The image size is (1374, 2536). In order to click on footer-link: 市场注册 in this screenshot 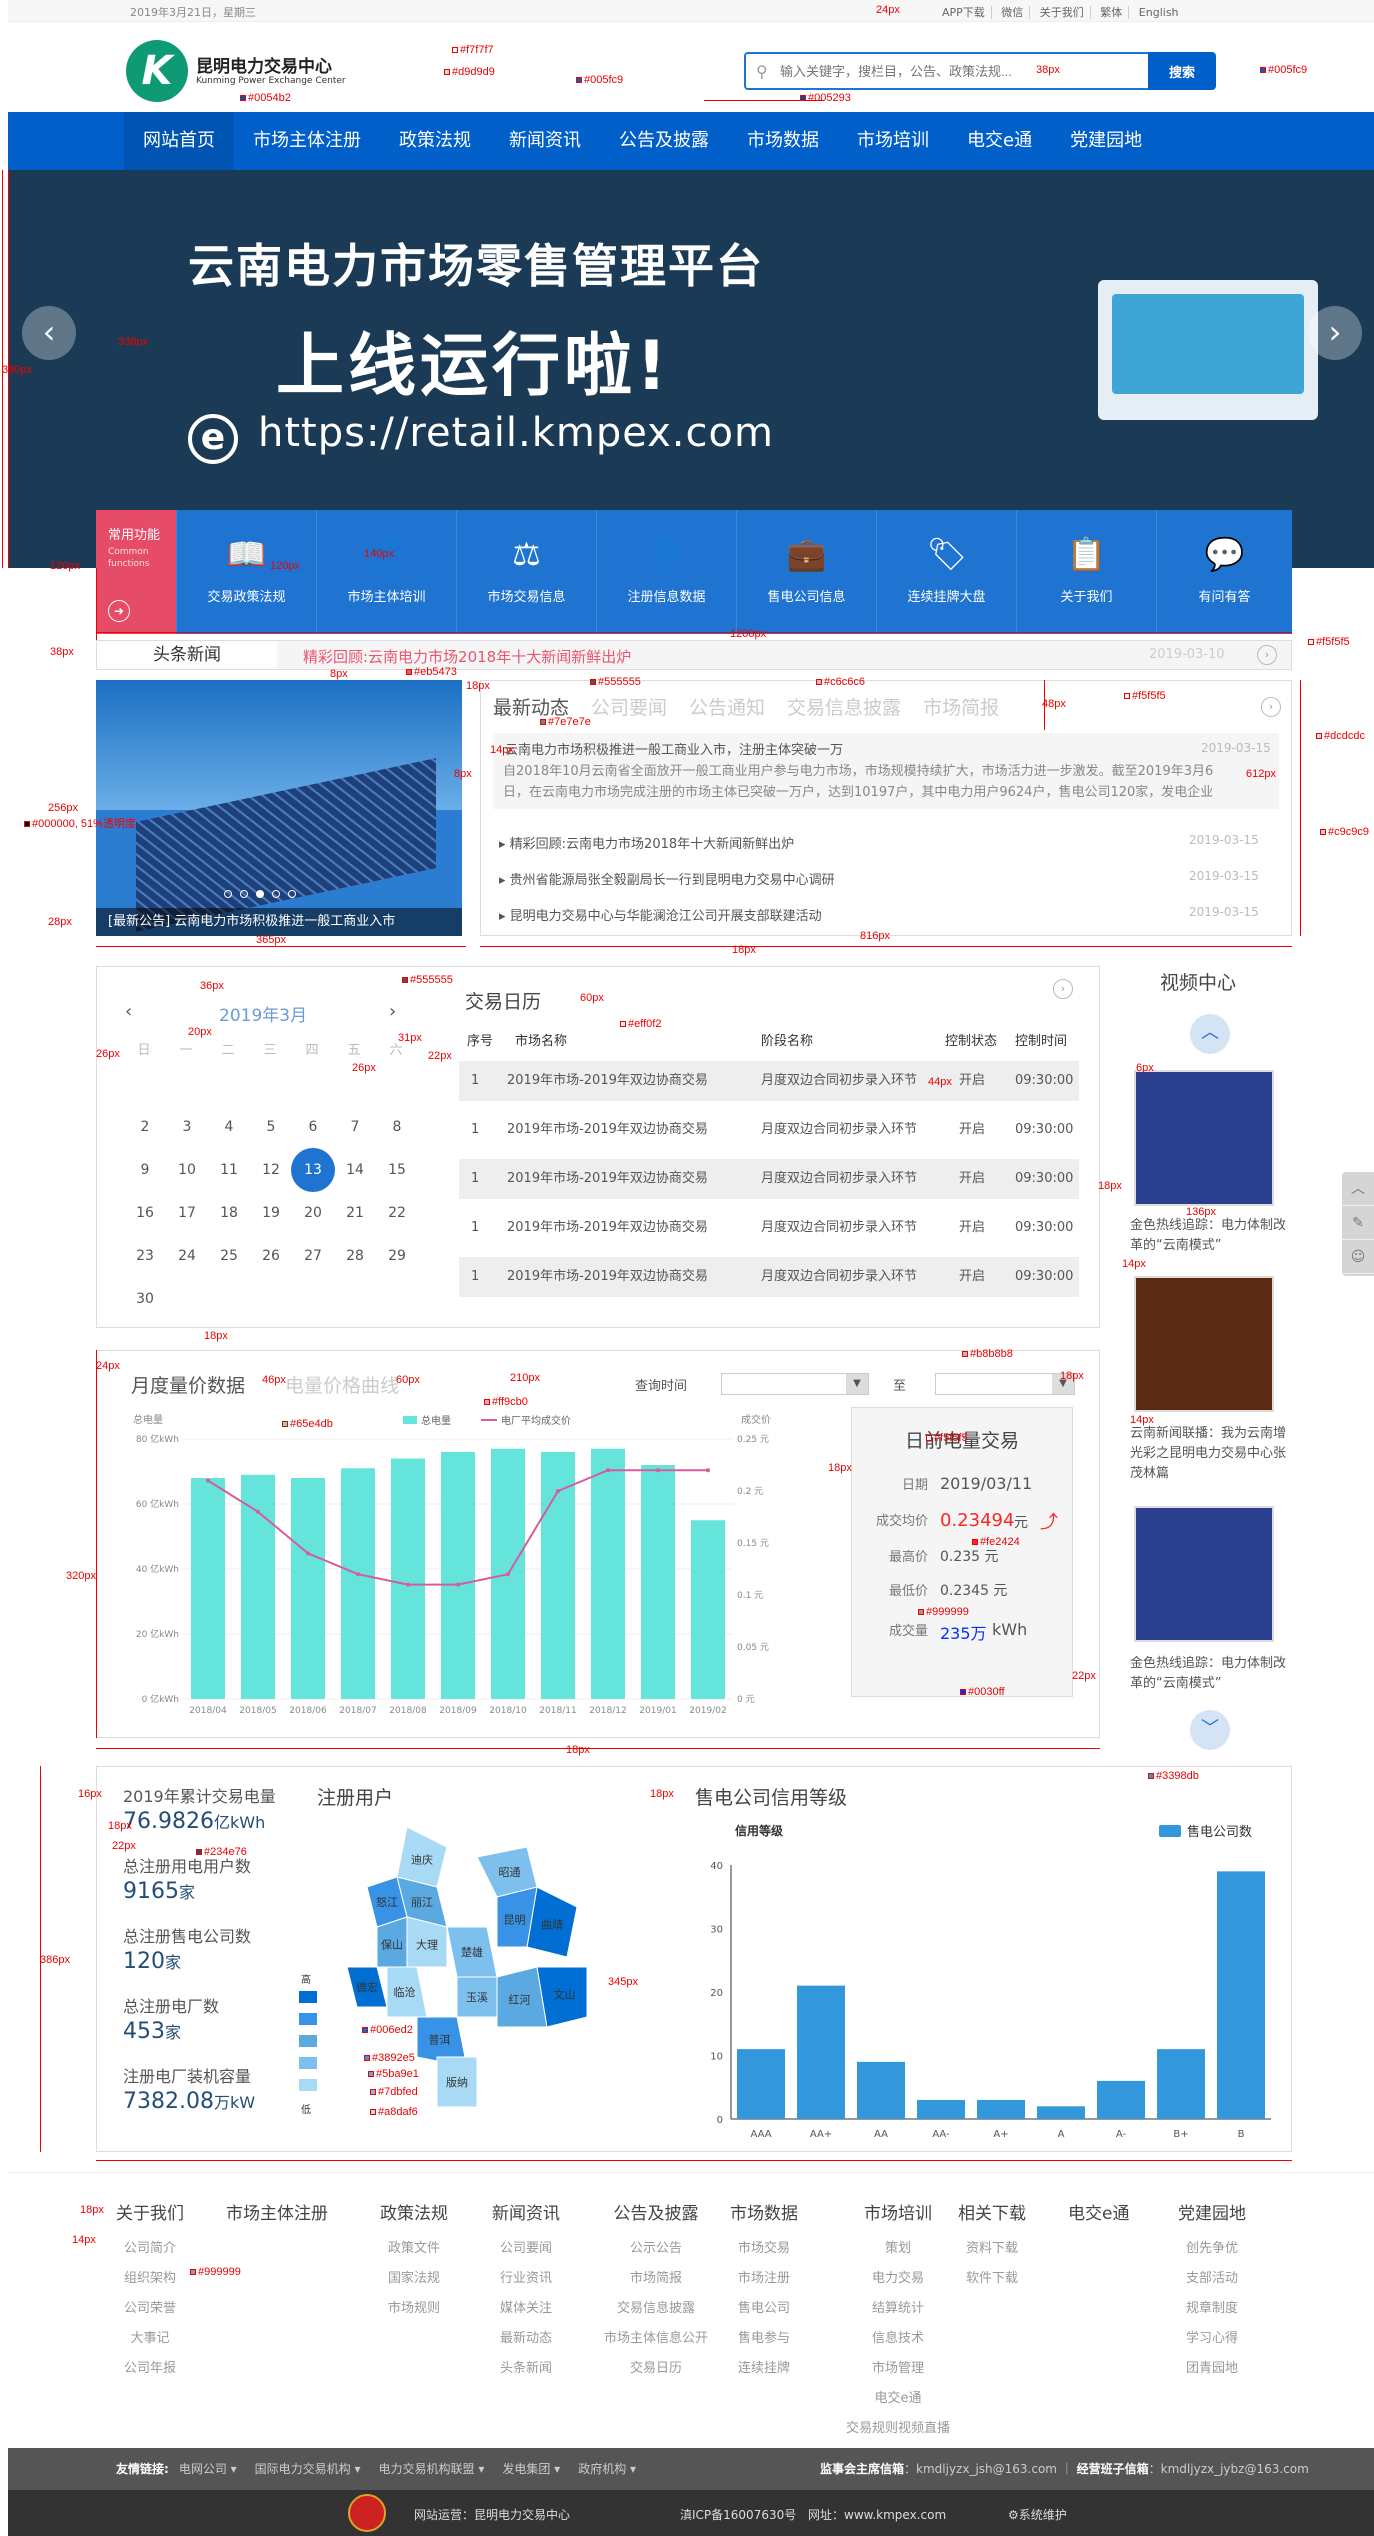, I will do `click(764, 2279)`.